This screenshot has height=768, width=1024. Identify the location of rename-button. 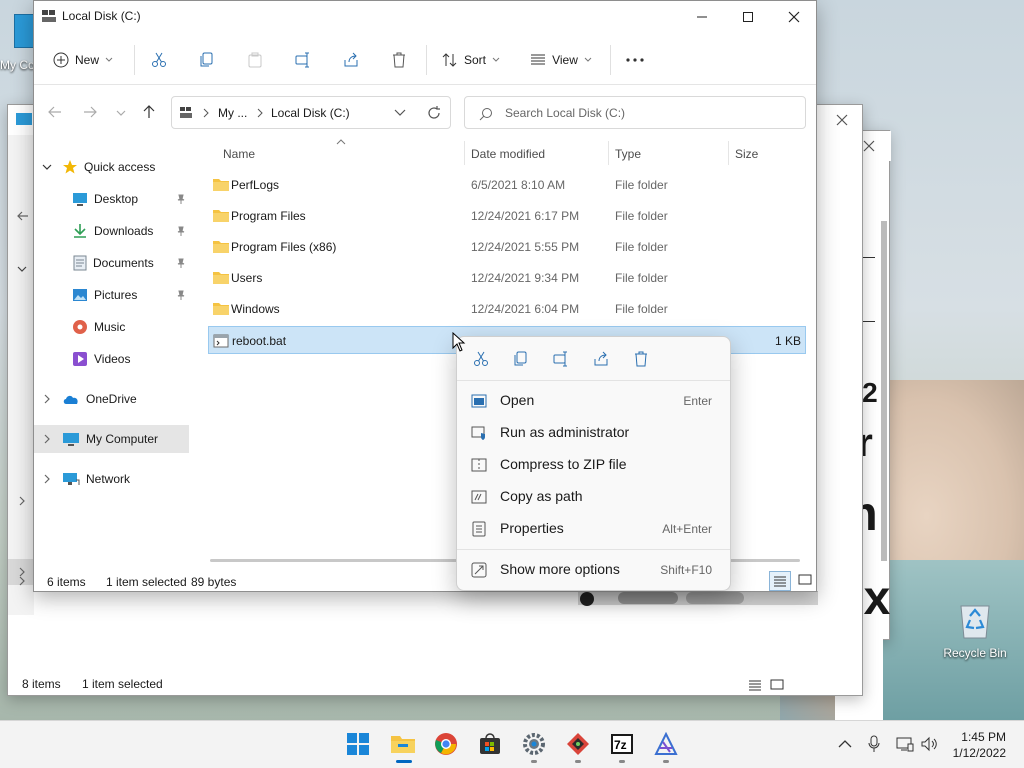
(303, 60).